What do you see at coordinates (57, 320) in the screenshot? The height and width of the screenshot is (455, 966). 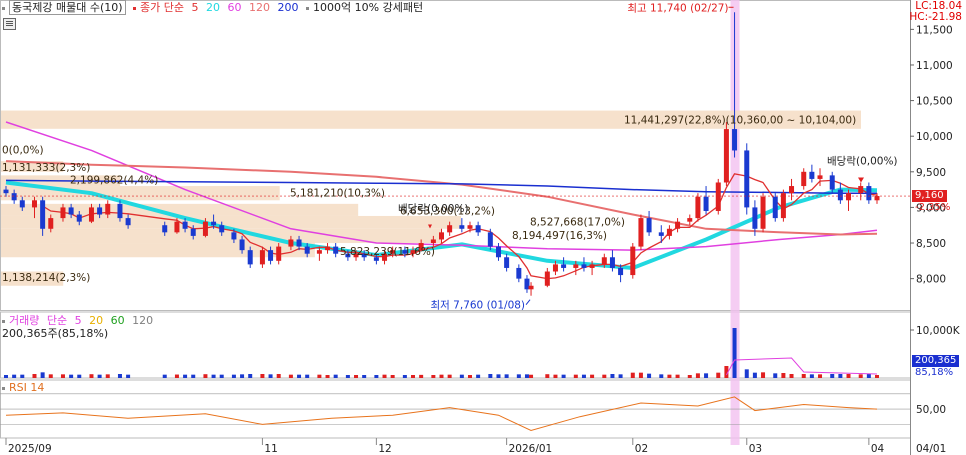 I see `volume-ma-label: 단순` at bounding box center [57, 320].